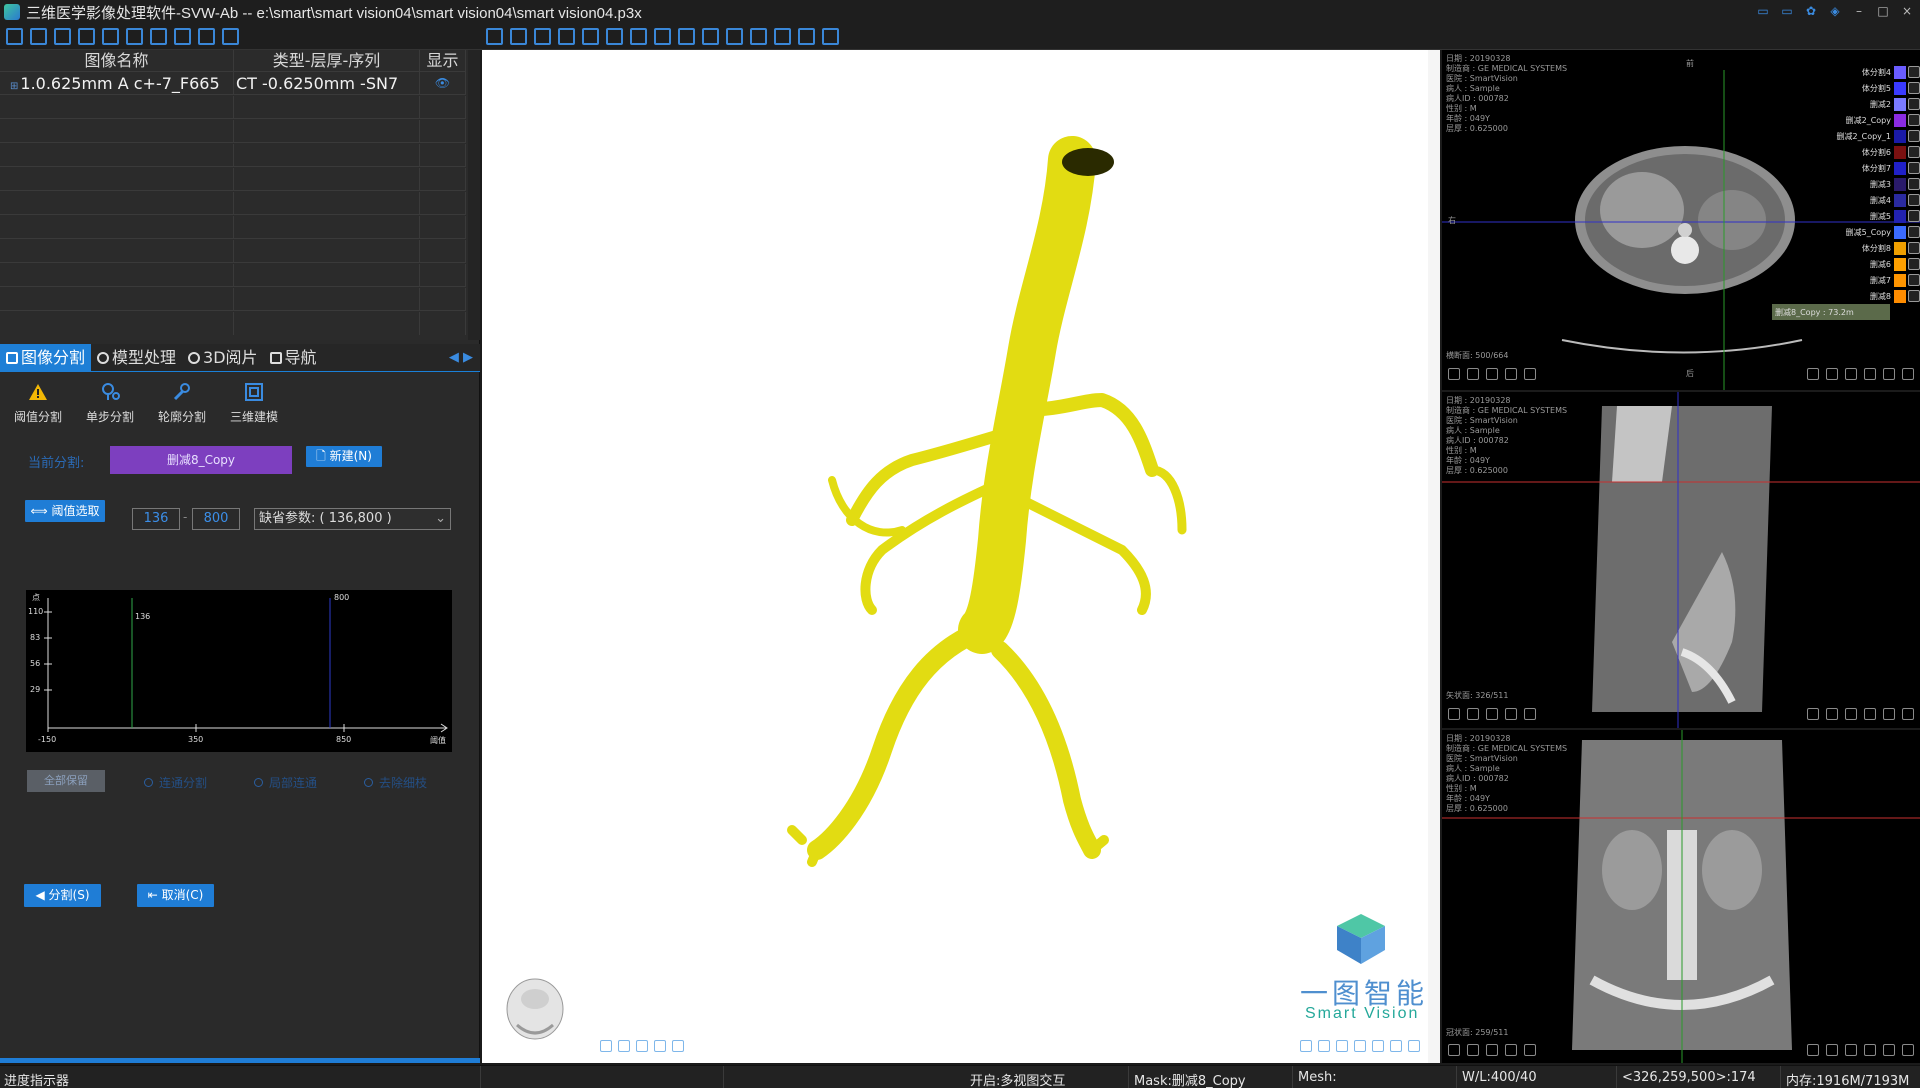 This screenshot has height=1088, width=1920. Describe the element at coordinates (1861, 136) in the screenshot. I see `legend-row: 删减2_Copy_1` at that location.